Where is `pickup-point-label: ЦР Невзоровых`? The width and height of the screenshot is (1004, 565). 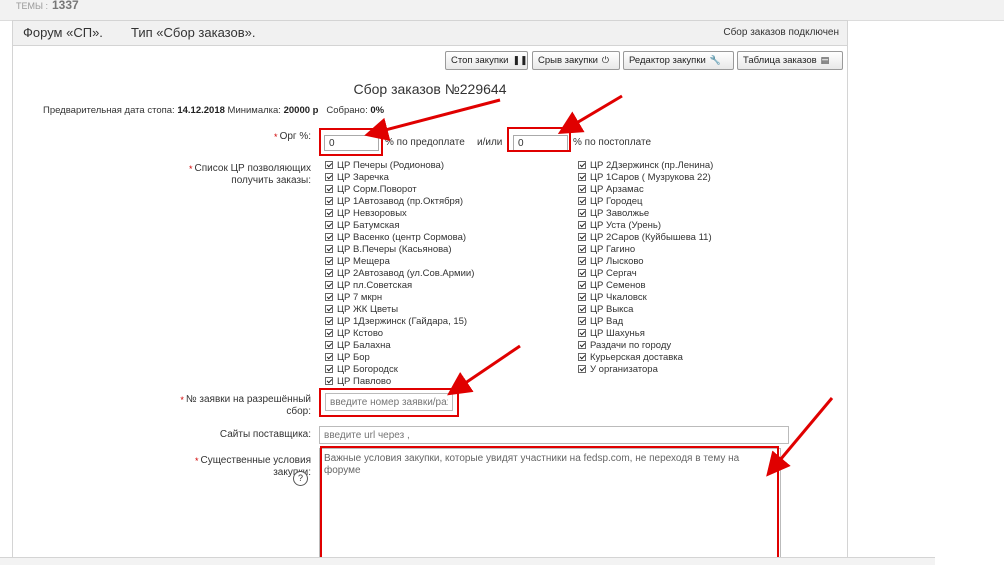 pickup-point-label: ЦР Невзоровых is located at coordinates (372, 213).